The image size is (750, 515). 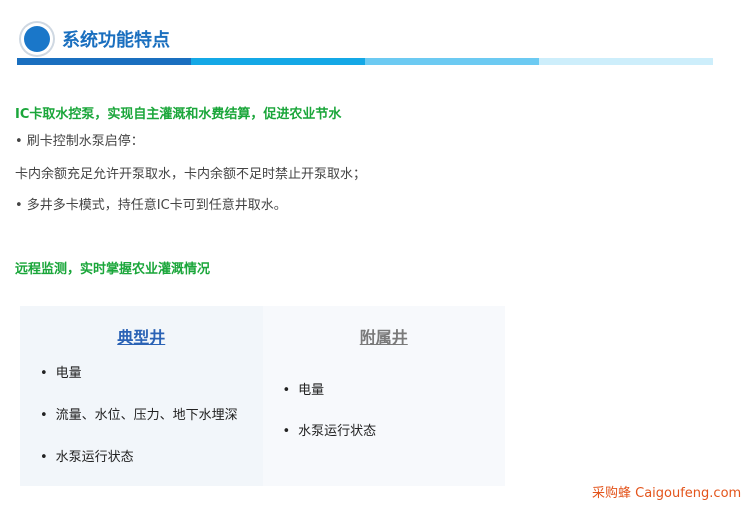 I want to click on watermark: 采购蜂 Caigoufeng.com, so click(x=667, y=493).